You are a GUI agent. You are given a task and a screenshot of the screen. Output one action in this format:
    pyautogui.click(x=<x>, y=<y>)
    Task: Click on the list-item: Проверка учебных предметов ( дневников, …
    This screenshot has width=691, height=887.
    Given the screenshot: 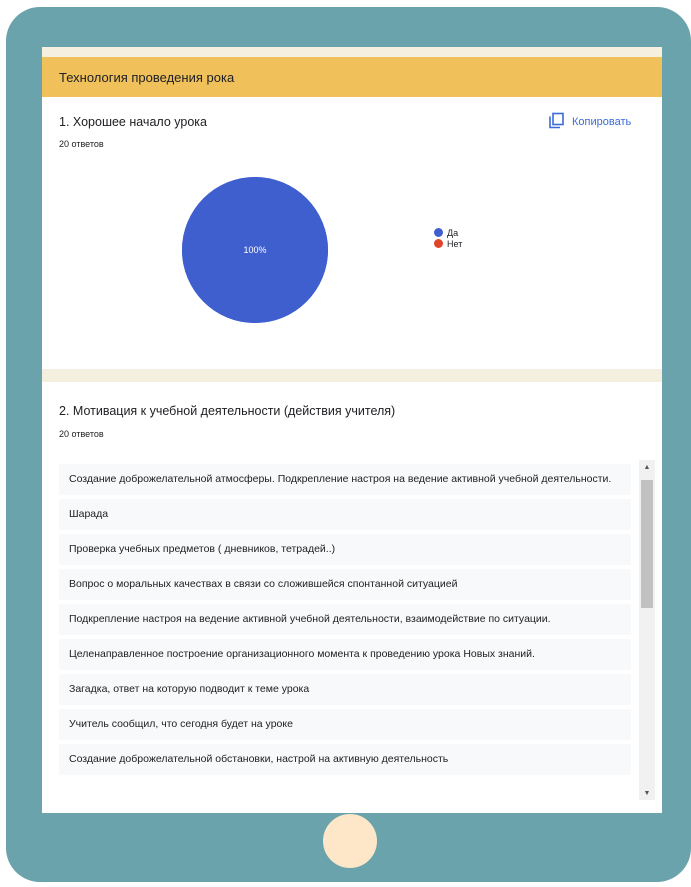 What is the action you would take?
    pyautogui.click(x=345, y=549)
    